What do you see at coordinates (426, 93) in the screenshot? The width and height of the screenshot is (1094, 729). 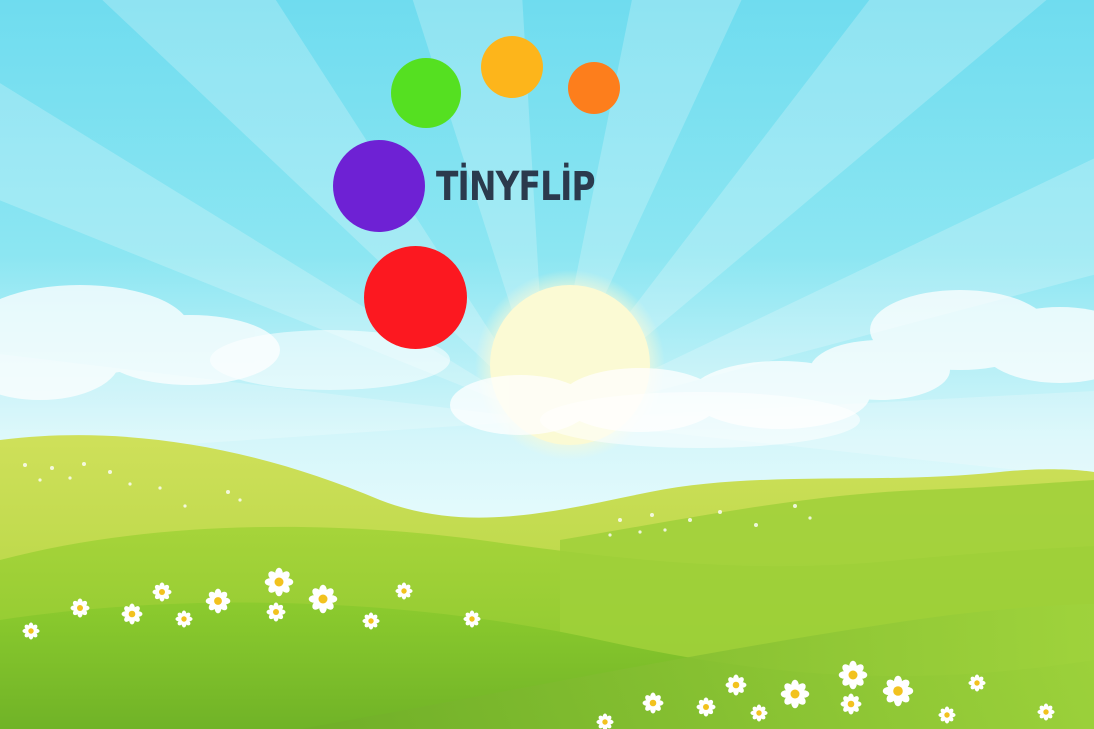 I see `logo-dot-green` at bounding box center [426, 93].